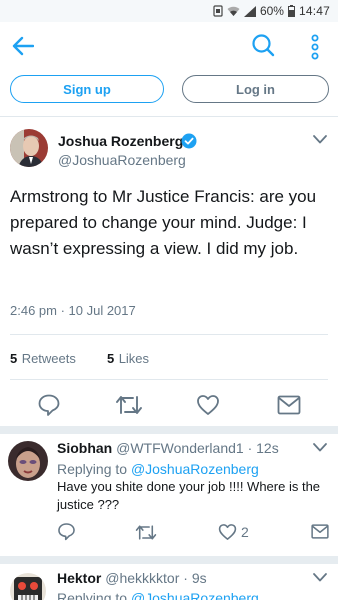 This screenshot has height=600, width=338. What do you see at coordinates (48, 358) in the screenshot?
I see `retweets-label: Retweets` at bounding box center [48, 358].